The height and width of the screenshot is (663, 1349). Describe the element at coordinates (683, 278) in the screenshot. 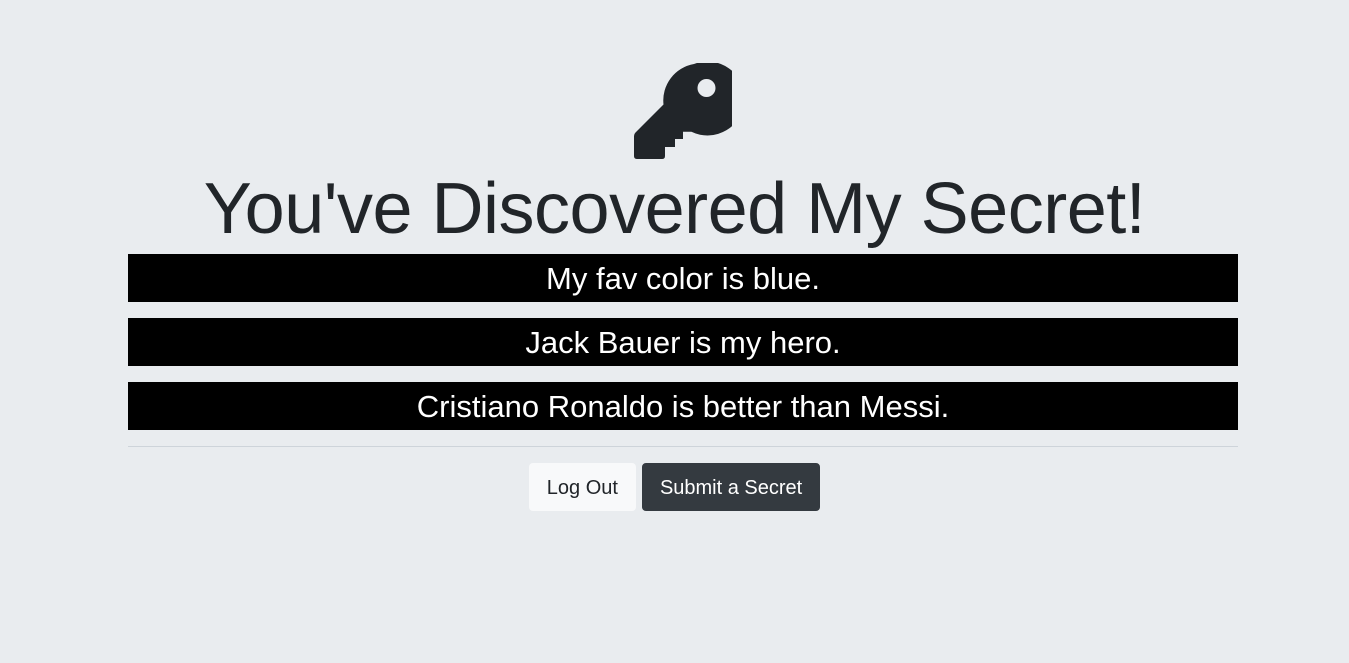

I see `secret-item: My fav color is blue.` at that location.